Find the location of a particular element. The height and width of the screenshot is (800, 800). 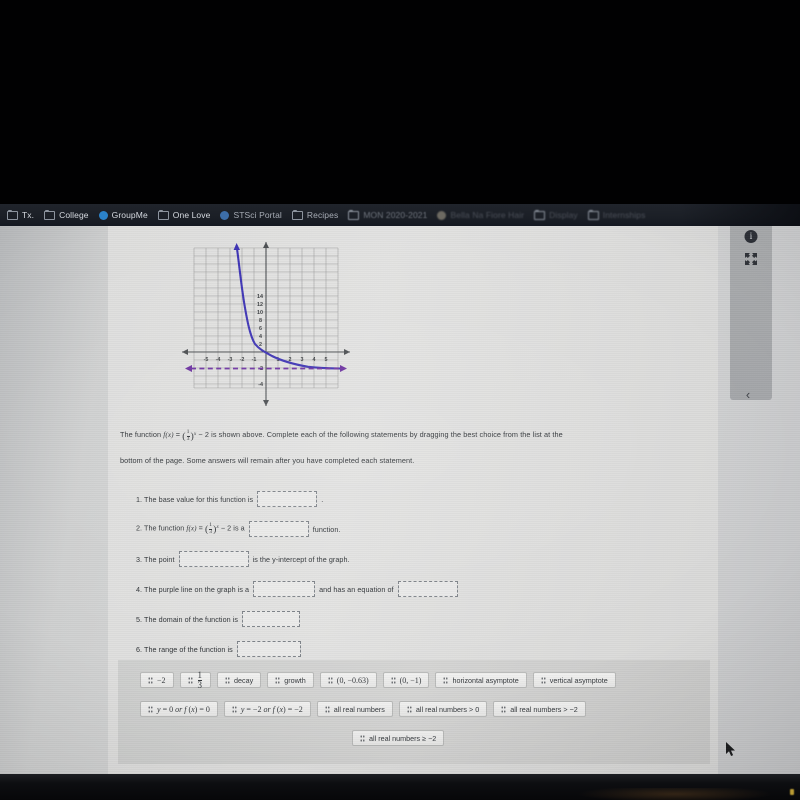

open-paren: ( is located at coordinates (184, 436).